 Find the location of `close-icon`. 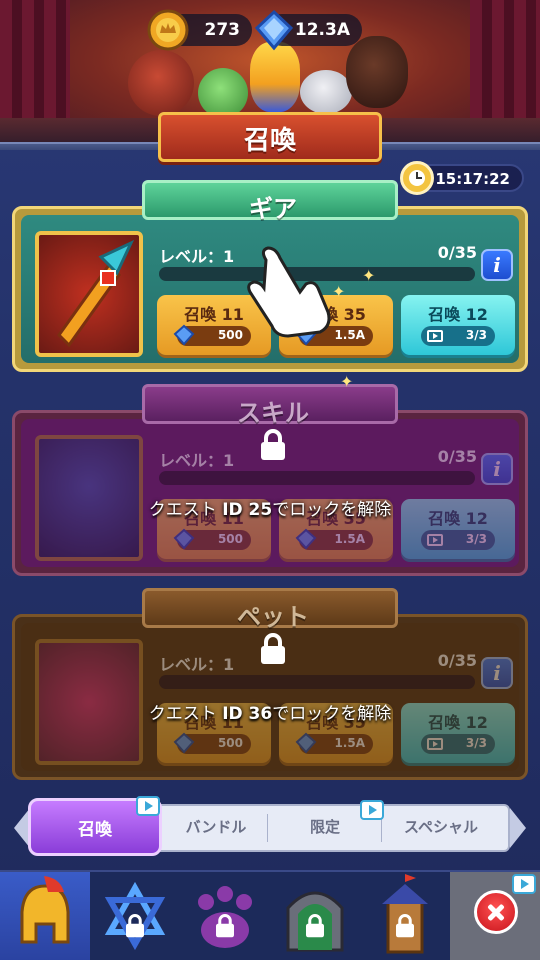

close-icon is located at coordinates (496, 912).